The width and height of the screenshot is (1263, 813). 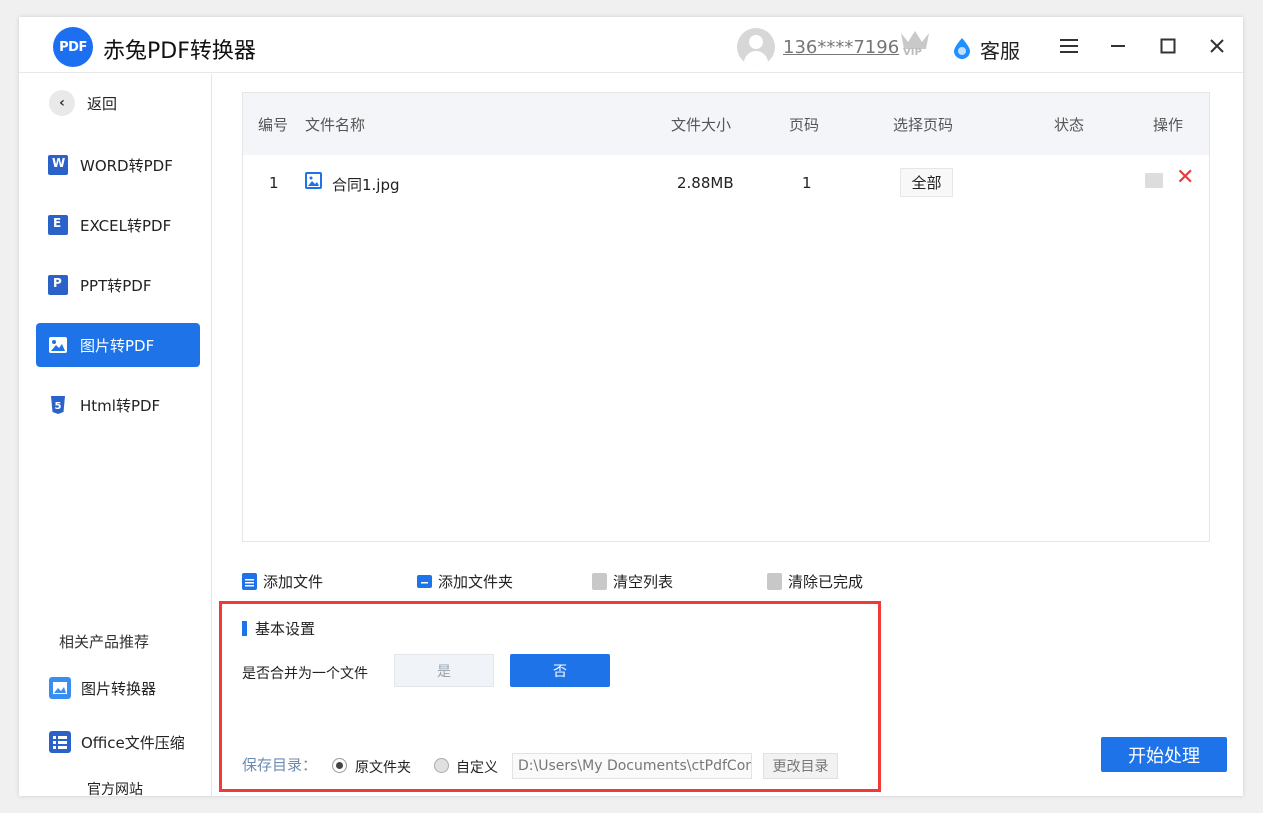 I want to click on delete-icon: ✕, so click(x=1185, y=178).